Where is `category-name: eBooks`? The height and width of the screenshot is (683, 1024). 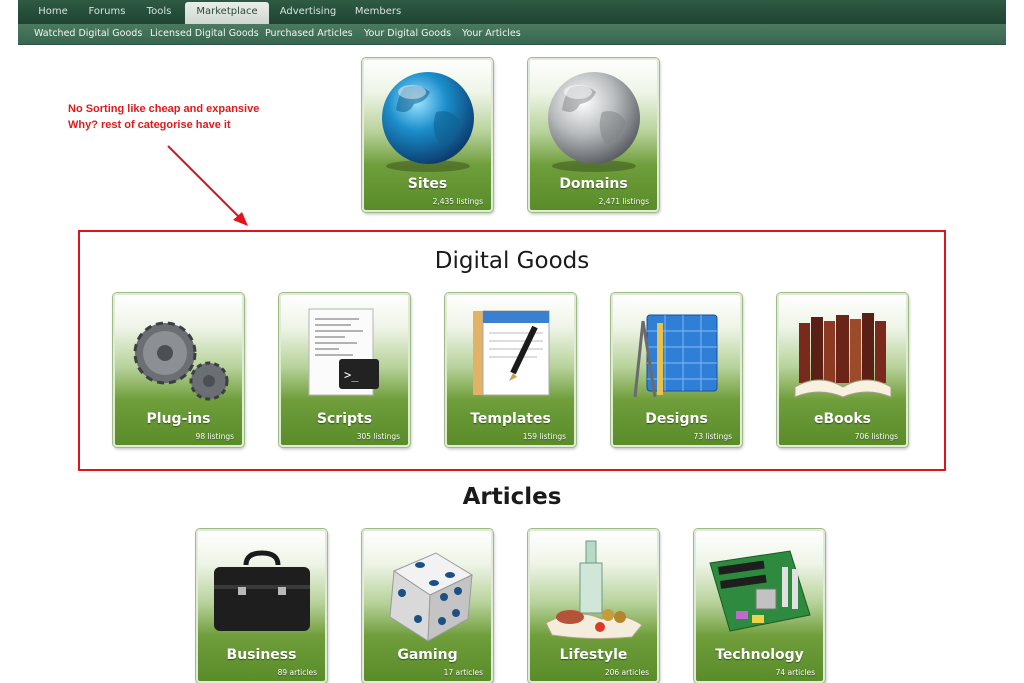 category-name: eBooks is located at coordinates (842, 419).